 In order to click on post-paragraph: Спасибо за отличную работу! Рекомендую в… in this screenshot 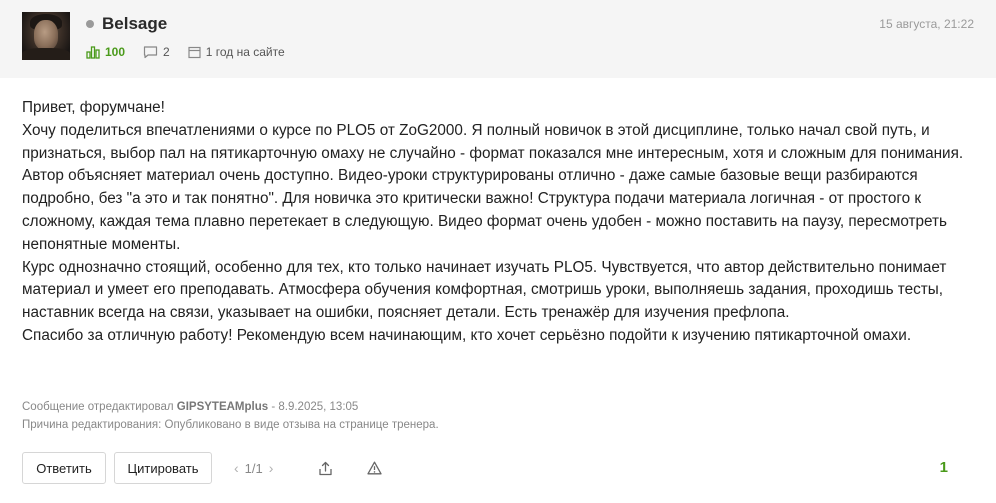, I will do `click(467, 335)`.